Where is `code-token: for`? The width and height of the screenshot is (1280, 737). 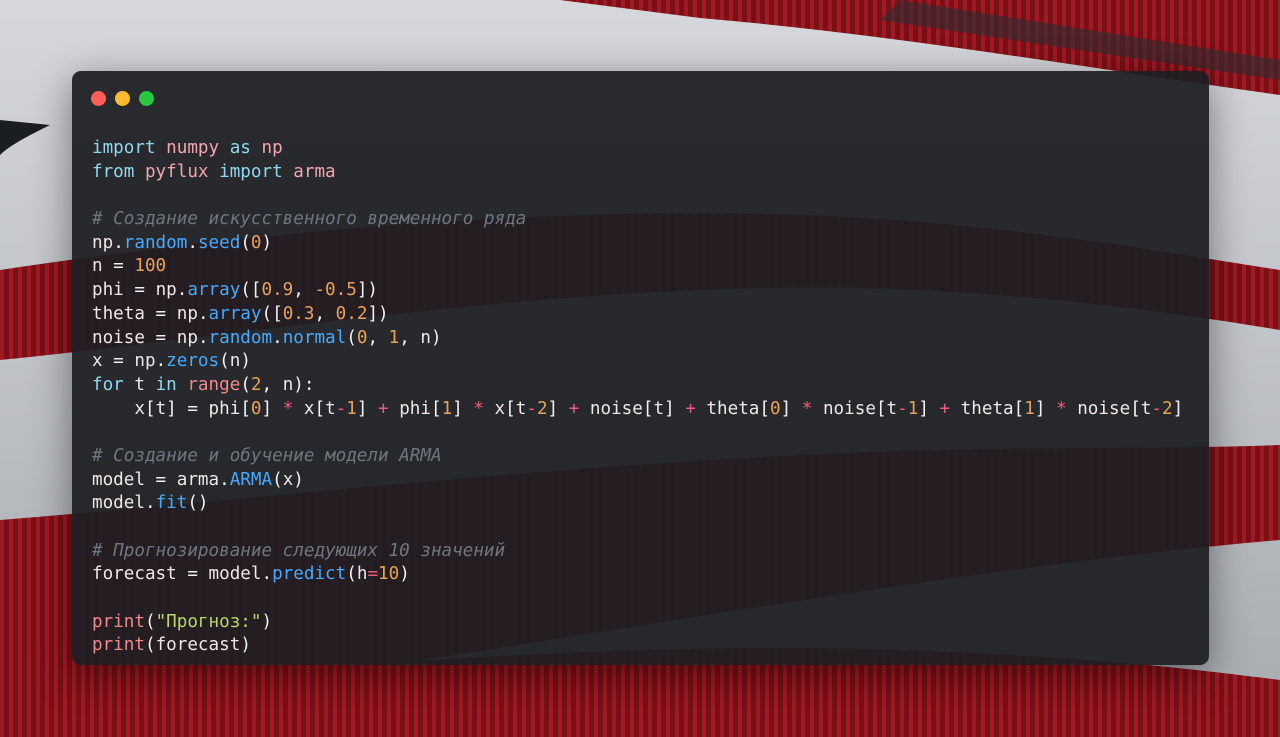
code-token: for is located at coordinates (108, 384).